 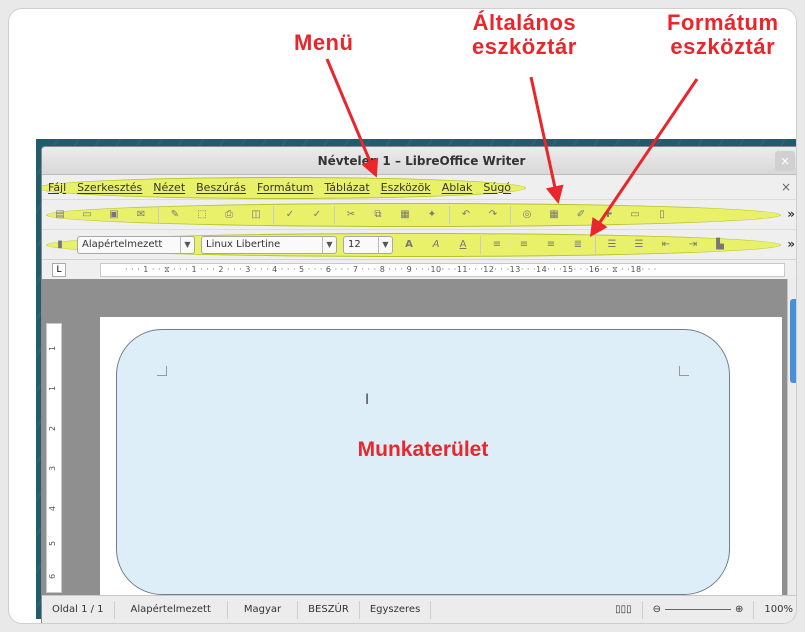 What do you see at coordinates (405, 215) in the screenshot?
I see `paste-icon: ▦` at bounding box center [405, 215].